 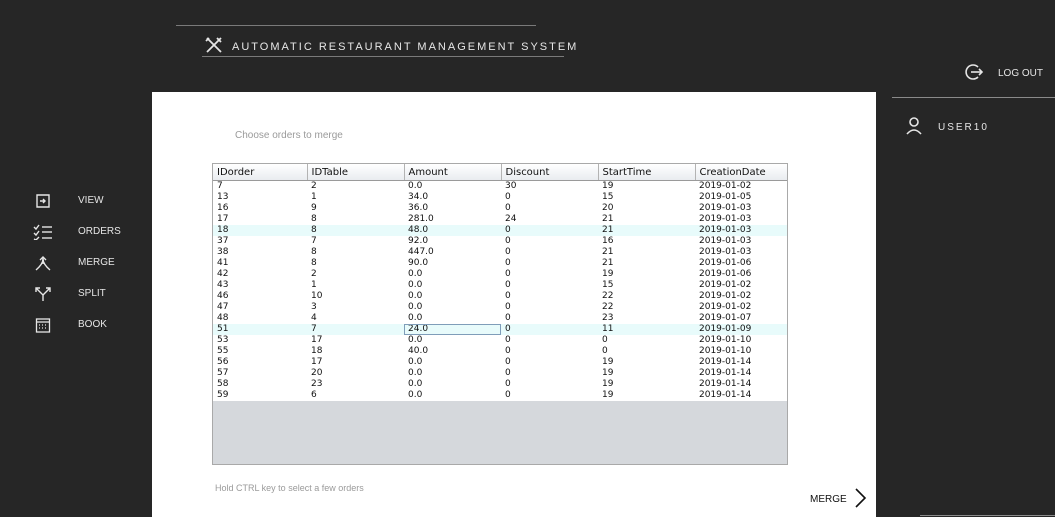 What do you see at coordinates (260, 263) in the screenshot?
I see `table-cell: 41` at bounding box center [260, 263].